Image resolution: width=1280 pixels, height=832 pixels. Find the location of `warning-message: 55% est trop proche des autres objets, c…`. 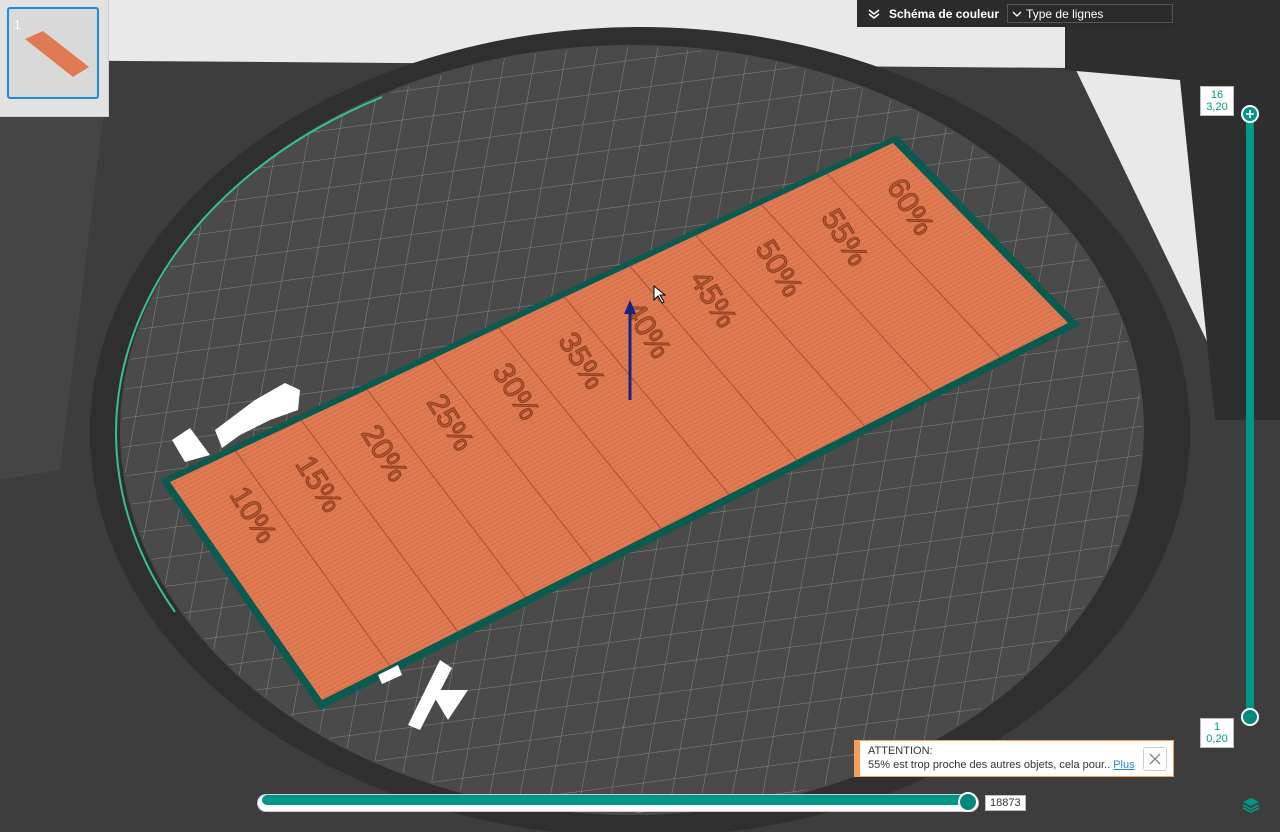

warning-message: 55% est trop proche des autres objets, c… is located at coordinates (989, 765).